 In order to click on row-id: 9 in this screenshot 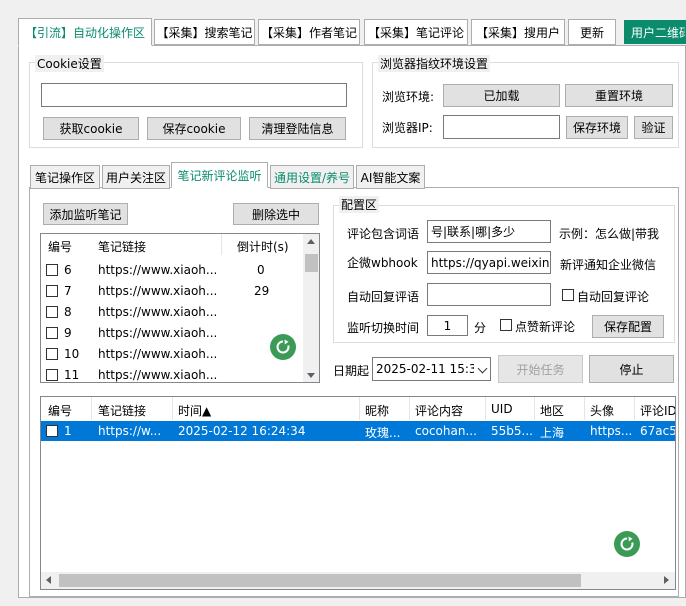, I will do `click(68, 333)`.